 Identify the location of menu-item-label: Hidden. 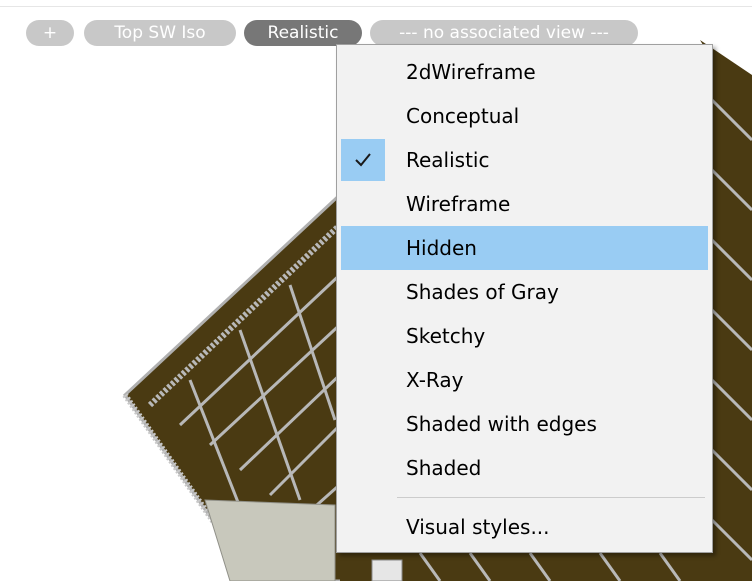
(441, 248).